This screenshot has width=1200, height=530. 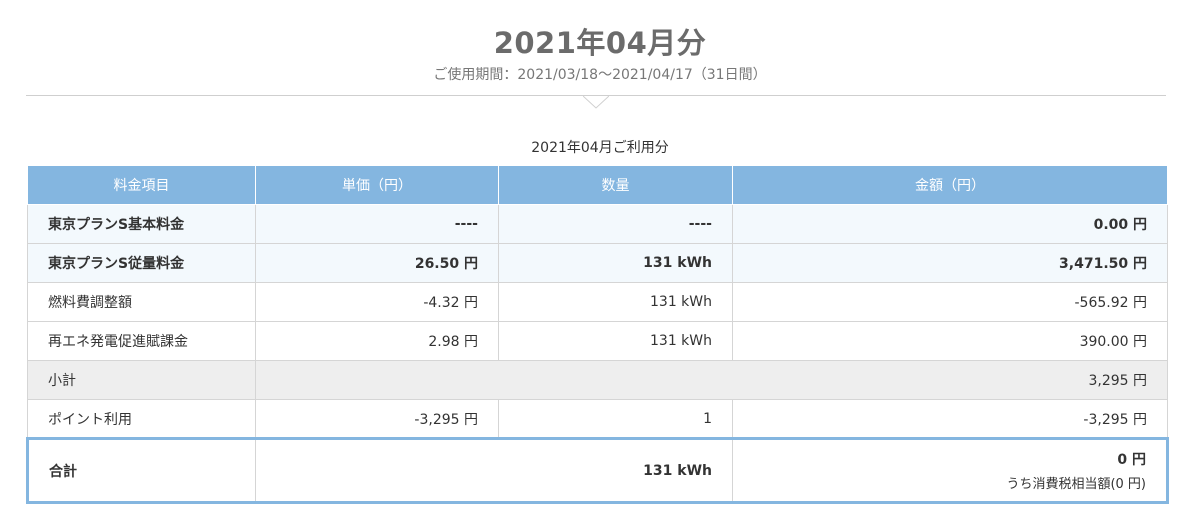 I want to click on subtotal-label: 小計, so click(x=141, y=380).